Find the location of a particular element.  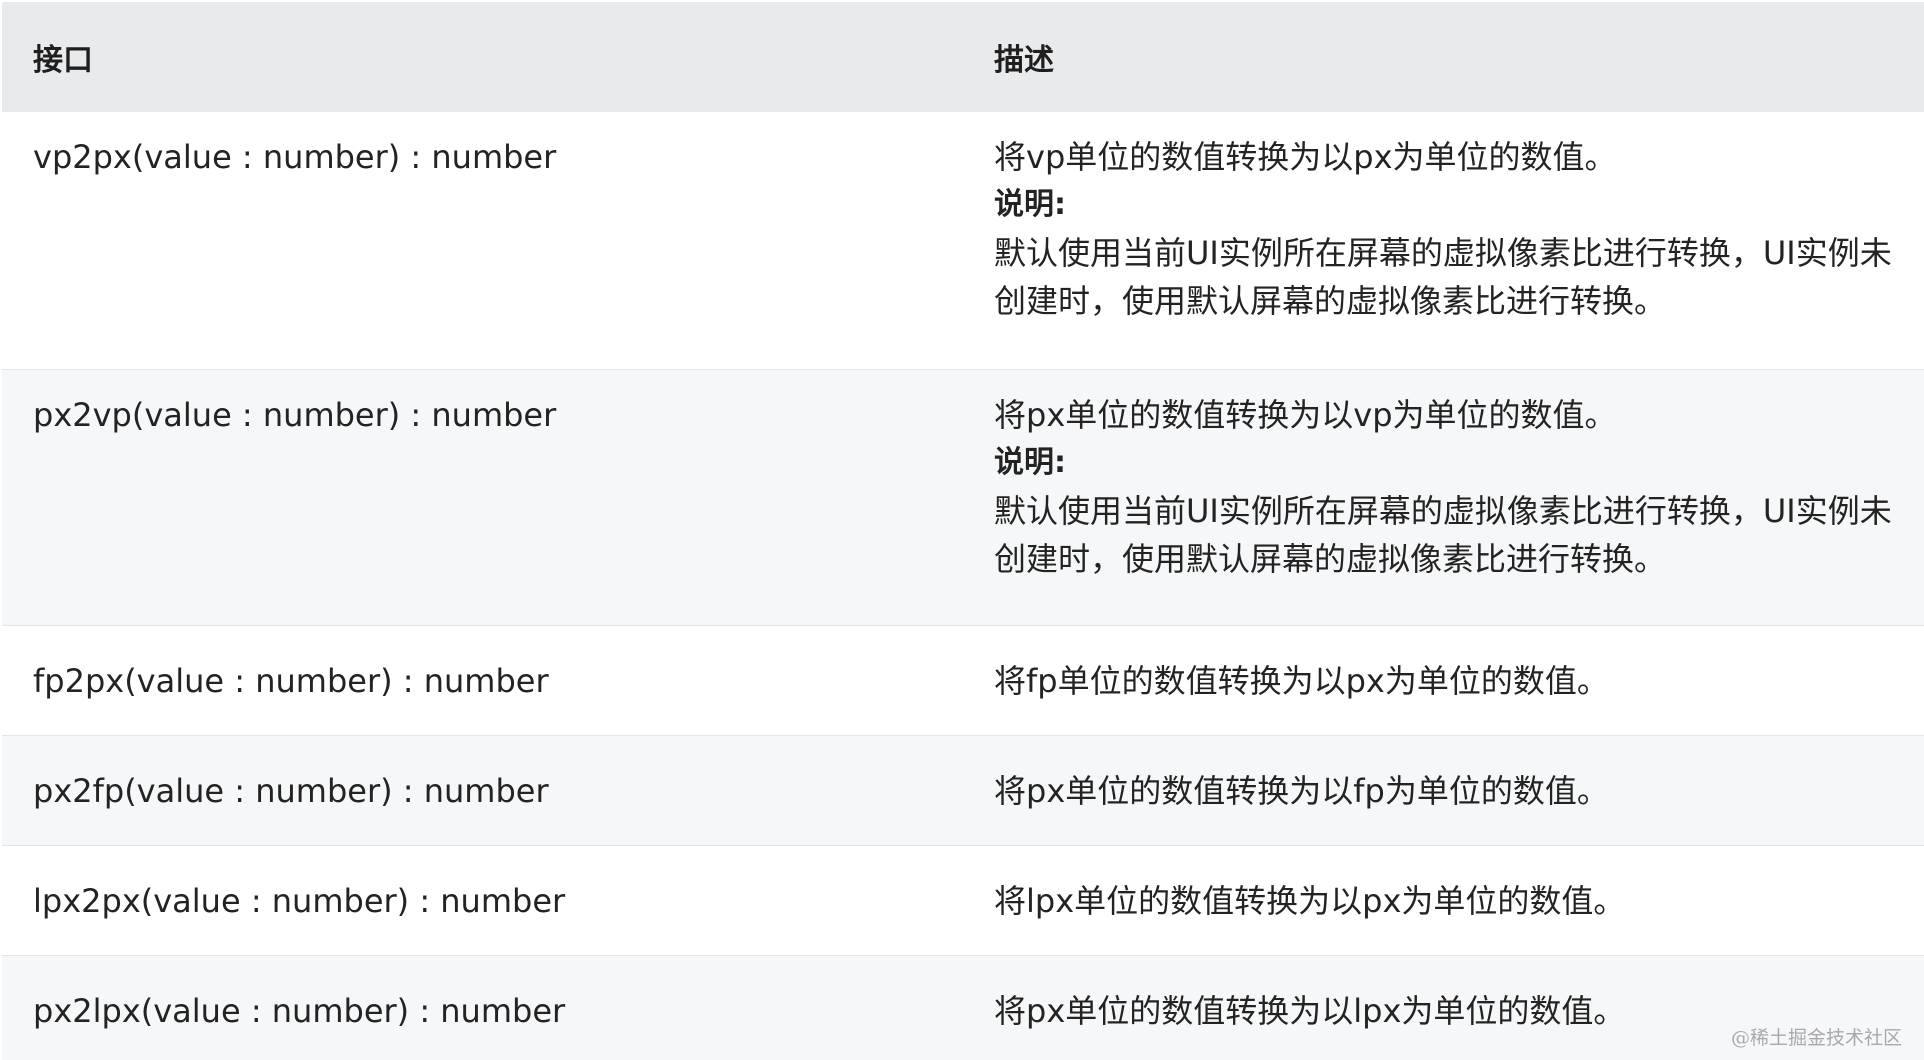

header-description: 描述 is located at coordinates (1444, 57).